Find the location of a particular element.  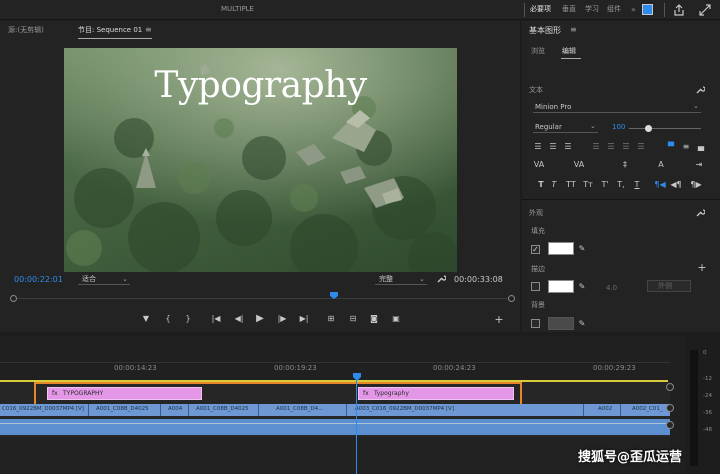

align-right-icon: ☰ is located at coordinates (568, 147).